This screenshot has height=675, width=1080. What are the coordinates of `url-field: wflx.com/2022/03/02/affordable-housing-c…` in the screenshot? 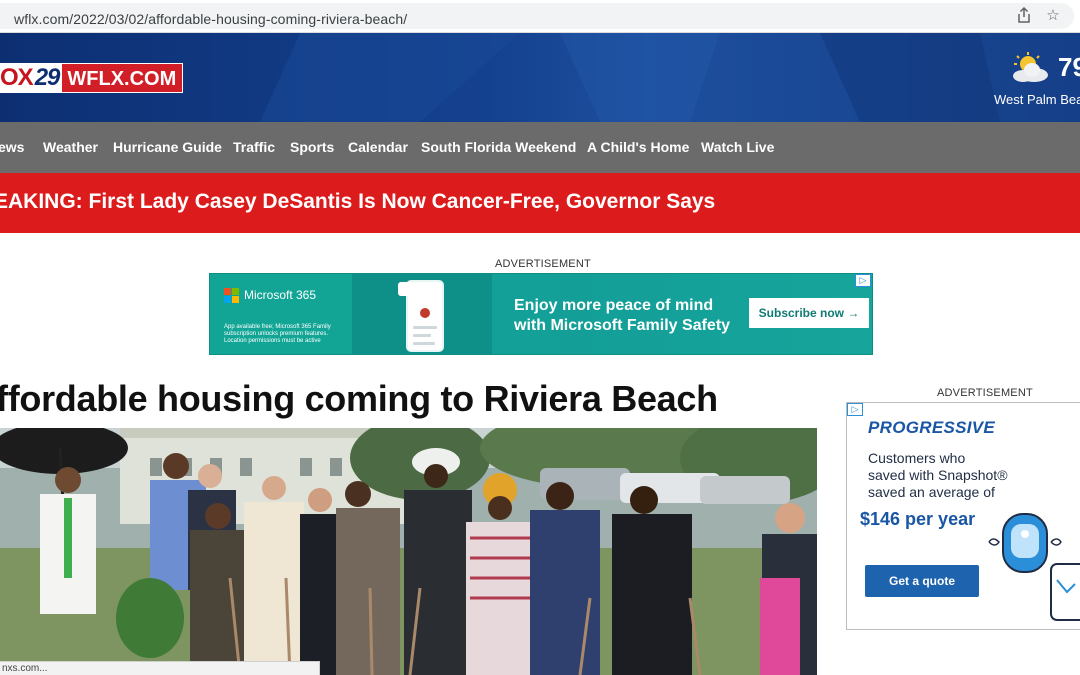 It's located at (537, 16).